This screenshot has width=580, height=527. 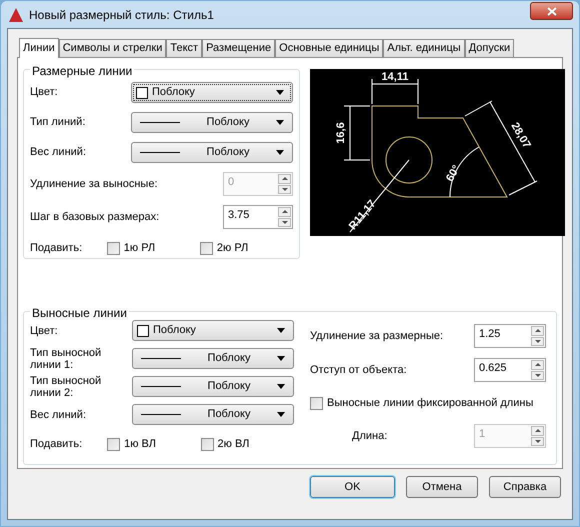 I want to click on field-label: Удлинение за выносные:, so click(x=94, y=184).